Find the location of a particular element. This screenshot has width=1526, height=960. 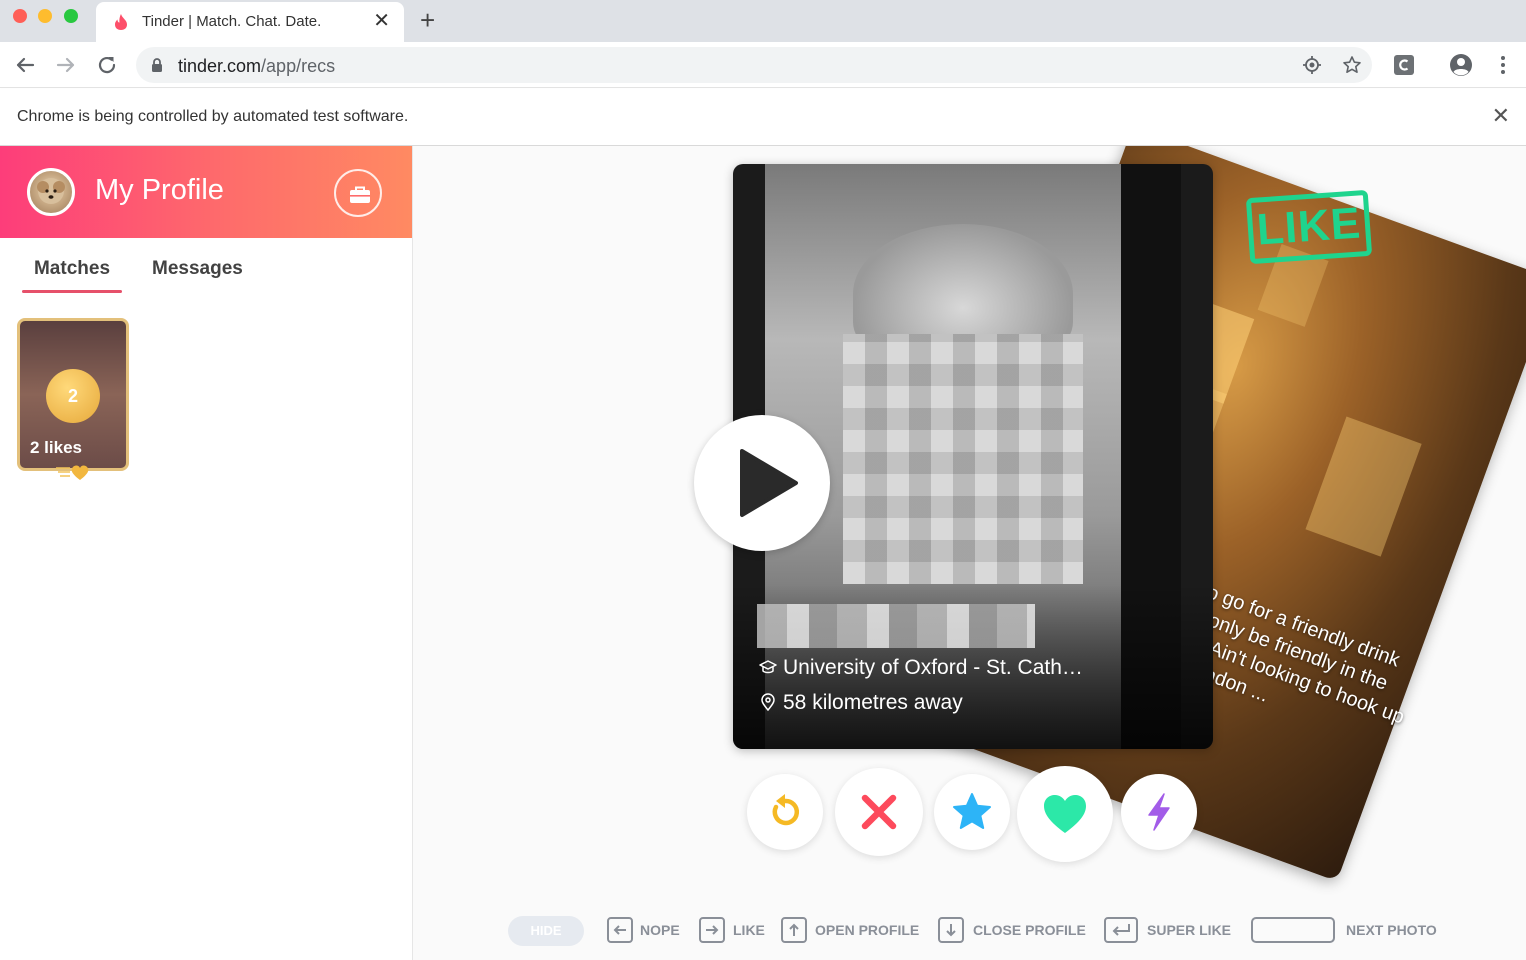

shortcut-like-label: LIKE is located at coordinates (749, 930).